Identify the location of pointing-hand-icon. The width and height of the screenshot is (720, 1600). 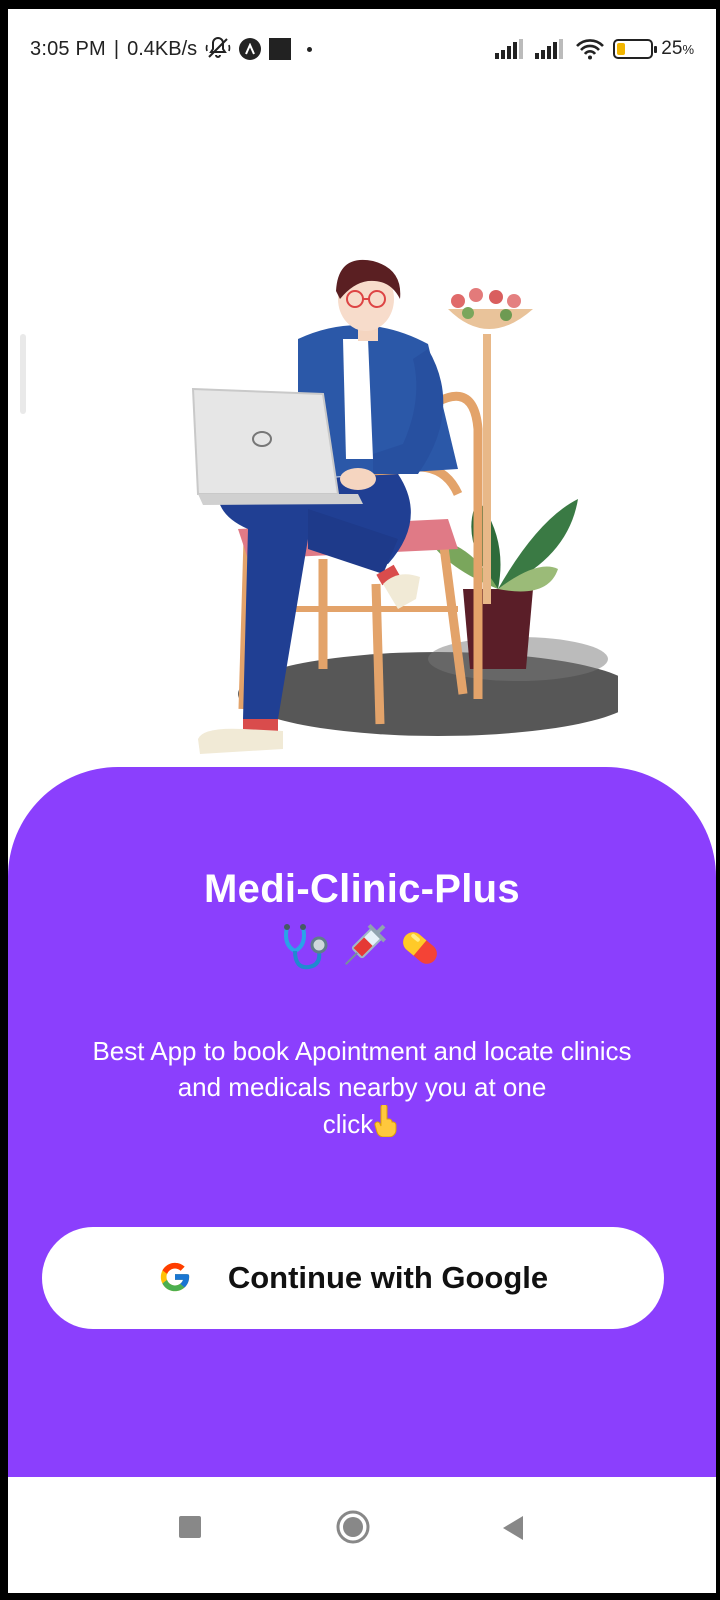
(387, 1124).